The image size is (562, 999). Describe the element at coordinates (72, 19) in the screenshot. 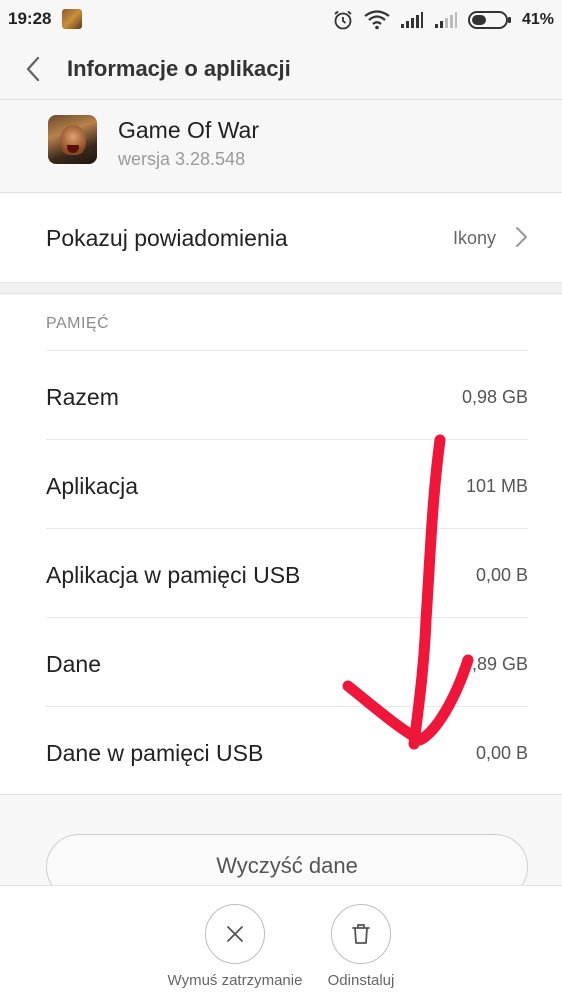

I see `notification-app-icon` at that location.